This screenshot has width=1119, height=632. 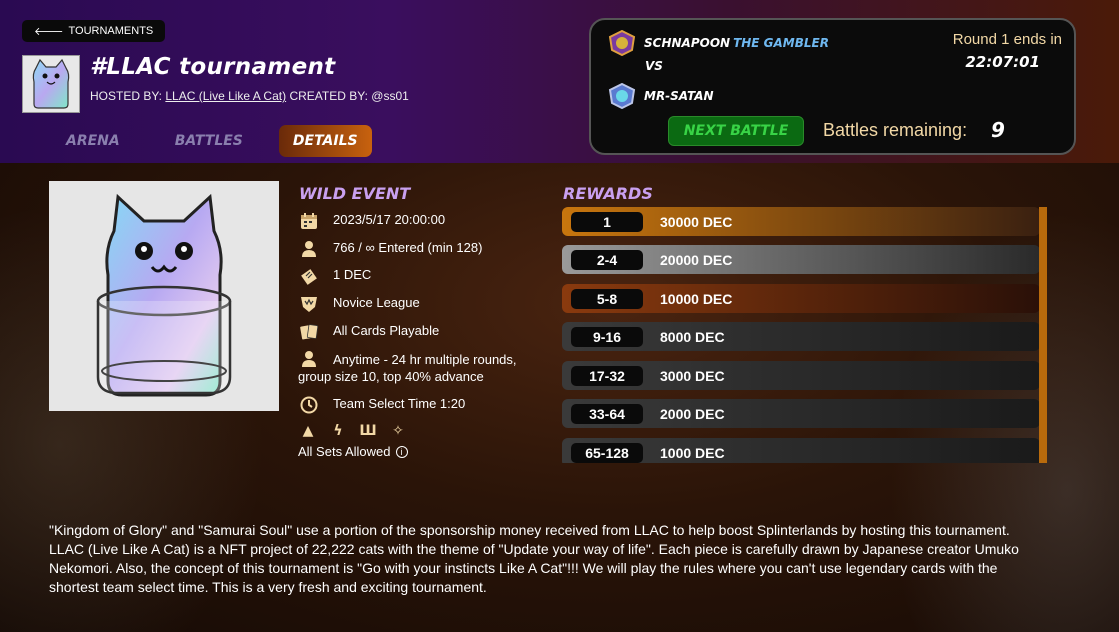 What do you see at coordinates (696, 221) in the screenshot?
I see `reward-amount: 30000 DEC` at bounding box center [696, 221].